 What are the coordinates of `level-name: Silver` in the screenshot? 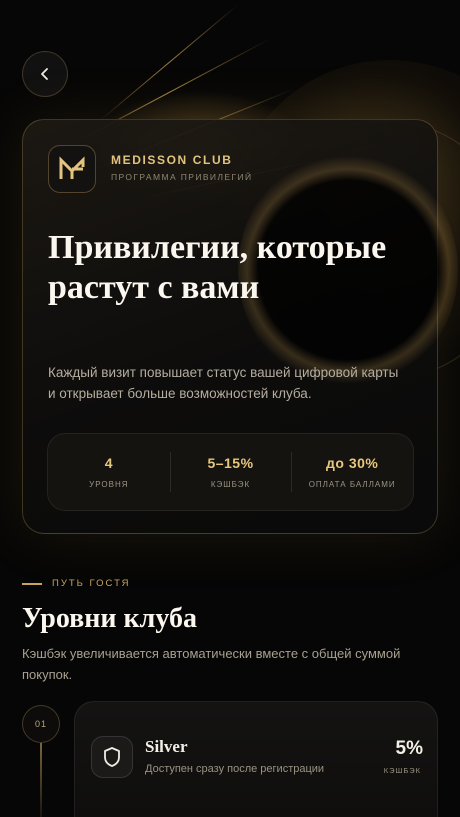 It's located at (166, 746).